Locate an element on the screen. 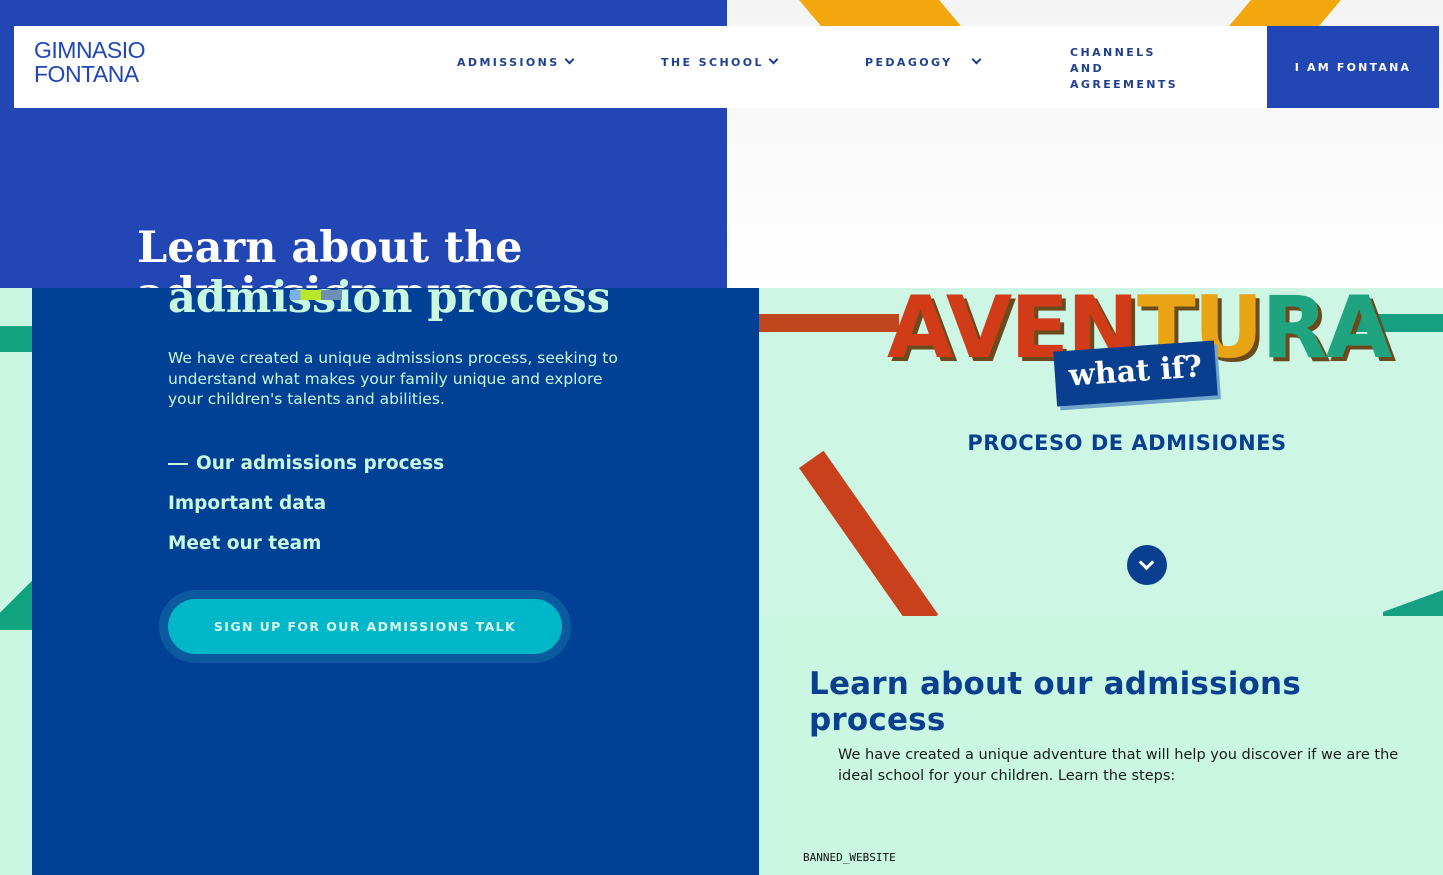  link-our-admissions-process: Our admissions process is located at coordinates (306, 463).